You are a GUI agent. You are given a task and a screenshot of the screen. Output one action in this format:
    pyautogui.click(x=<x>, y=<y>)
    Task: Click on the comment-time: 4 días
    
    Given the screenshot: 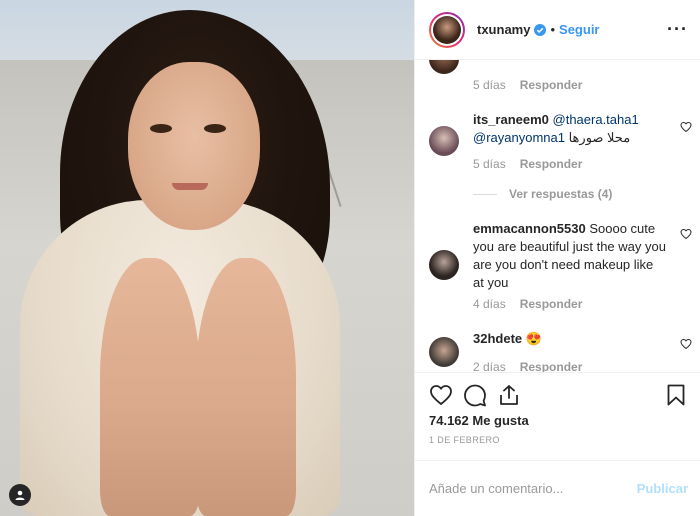 What is the action you would take?
    pyautogui.click(x=489, y=304)
    